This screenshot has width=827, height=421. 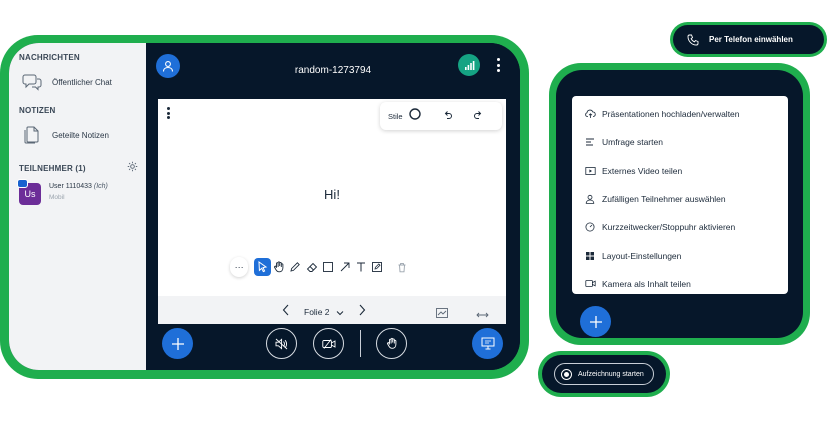 What do you see at coordinates (362, 312) in the screenshot?
I see `next-slide-icon` at bounding box center [362, 312].